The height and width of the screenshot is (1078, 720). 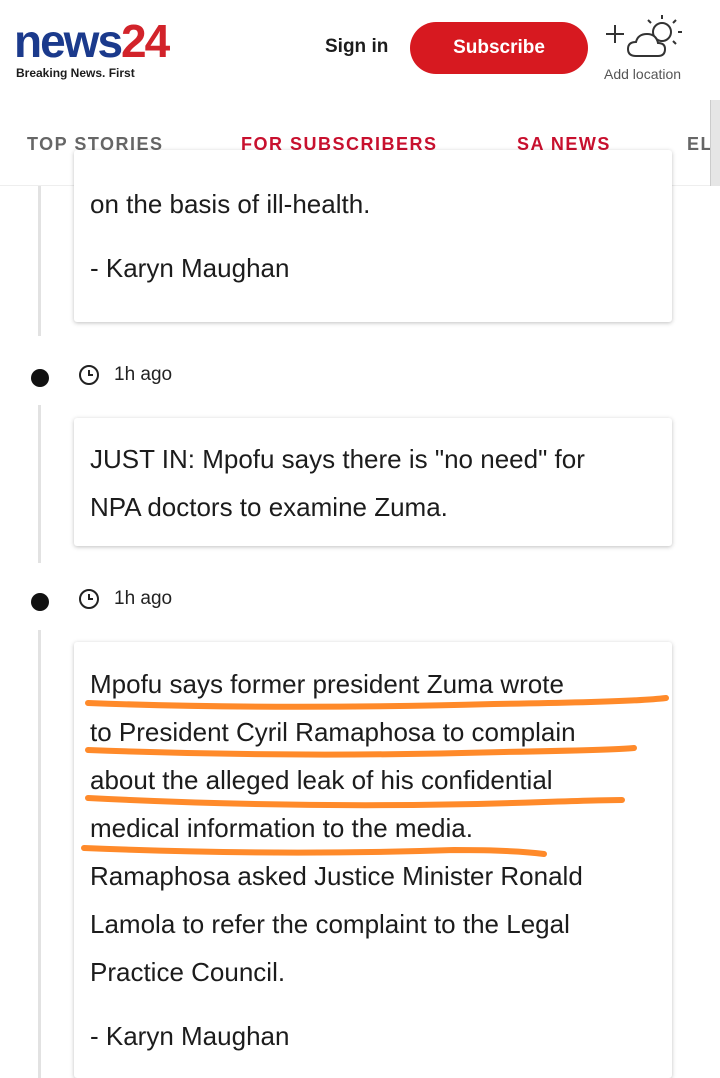 I want to click on logo-wordmark: news24, so click(x=92, y=41).